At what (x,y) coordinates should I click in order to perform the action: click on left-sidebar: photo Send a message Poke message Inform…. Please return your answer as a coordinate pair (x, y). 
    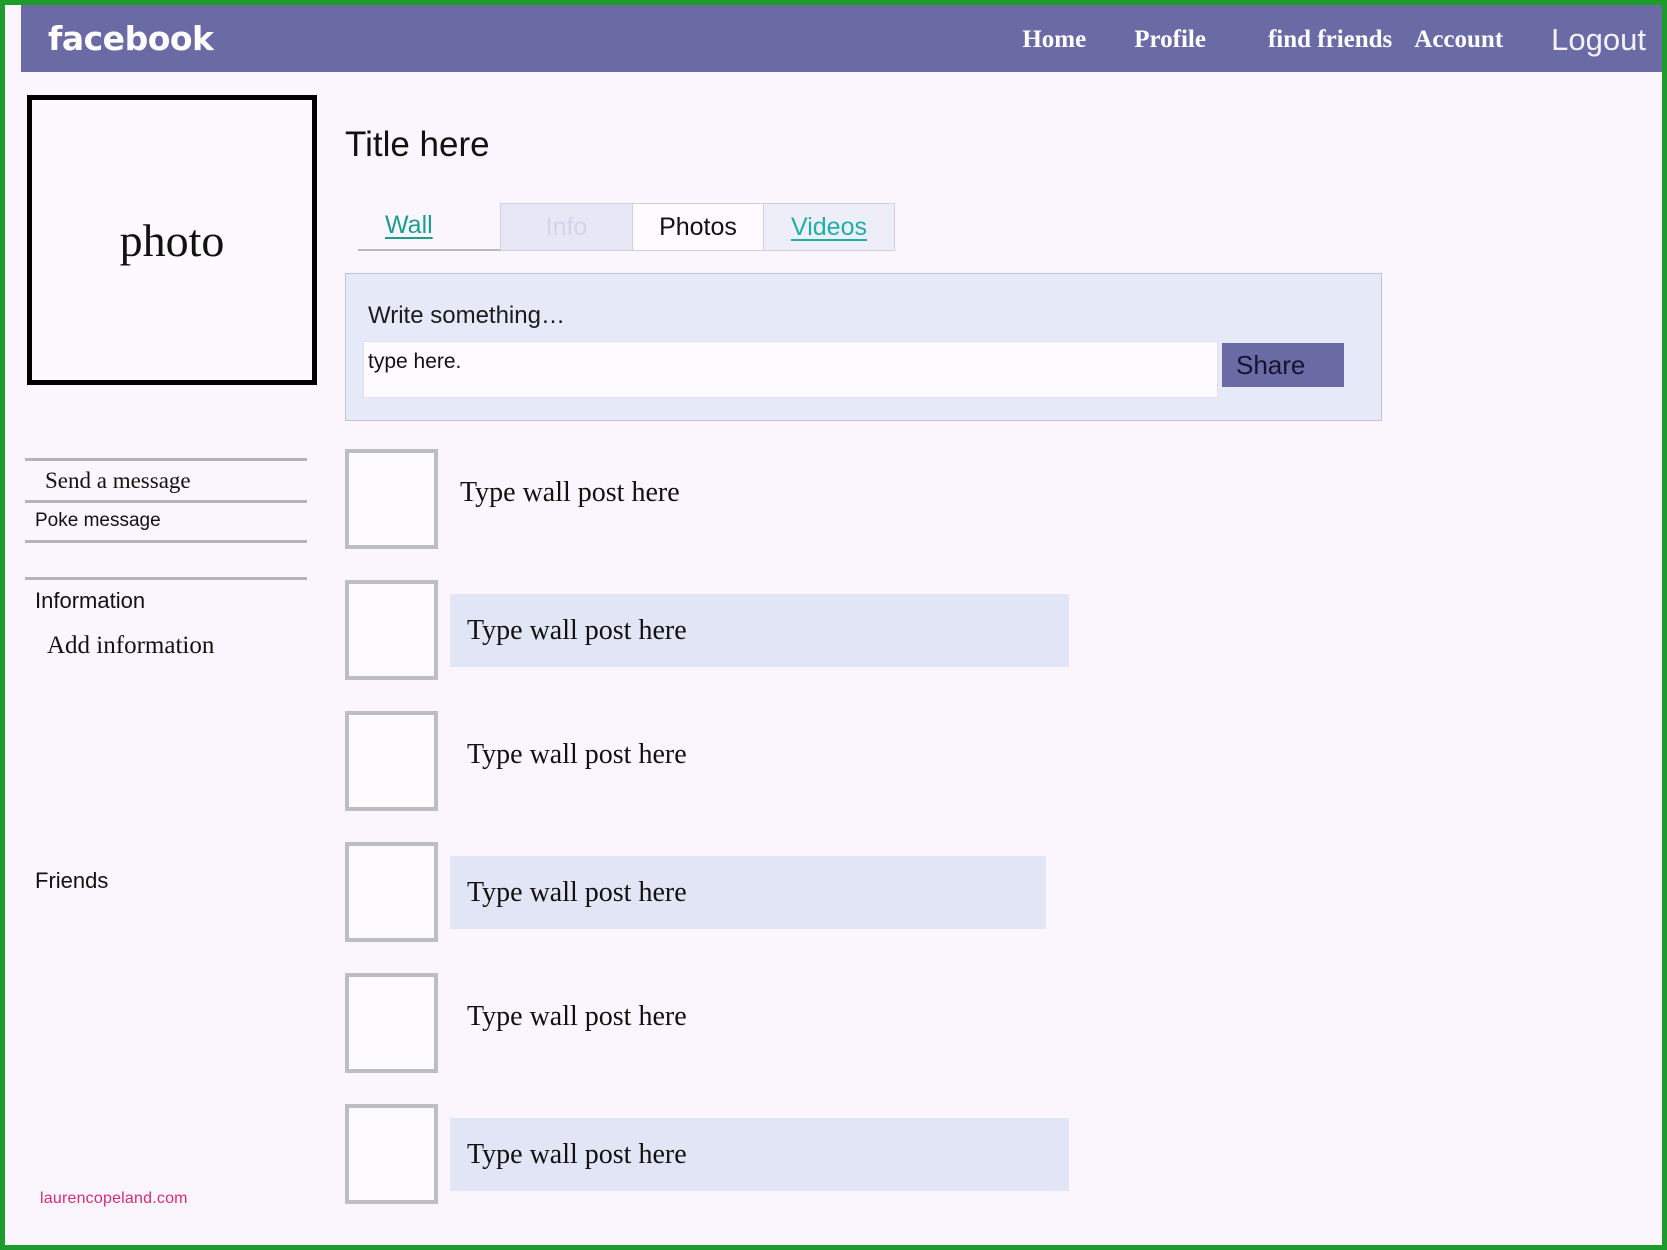
    Looking at the image, I should click on (173, 494).